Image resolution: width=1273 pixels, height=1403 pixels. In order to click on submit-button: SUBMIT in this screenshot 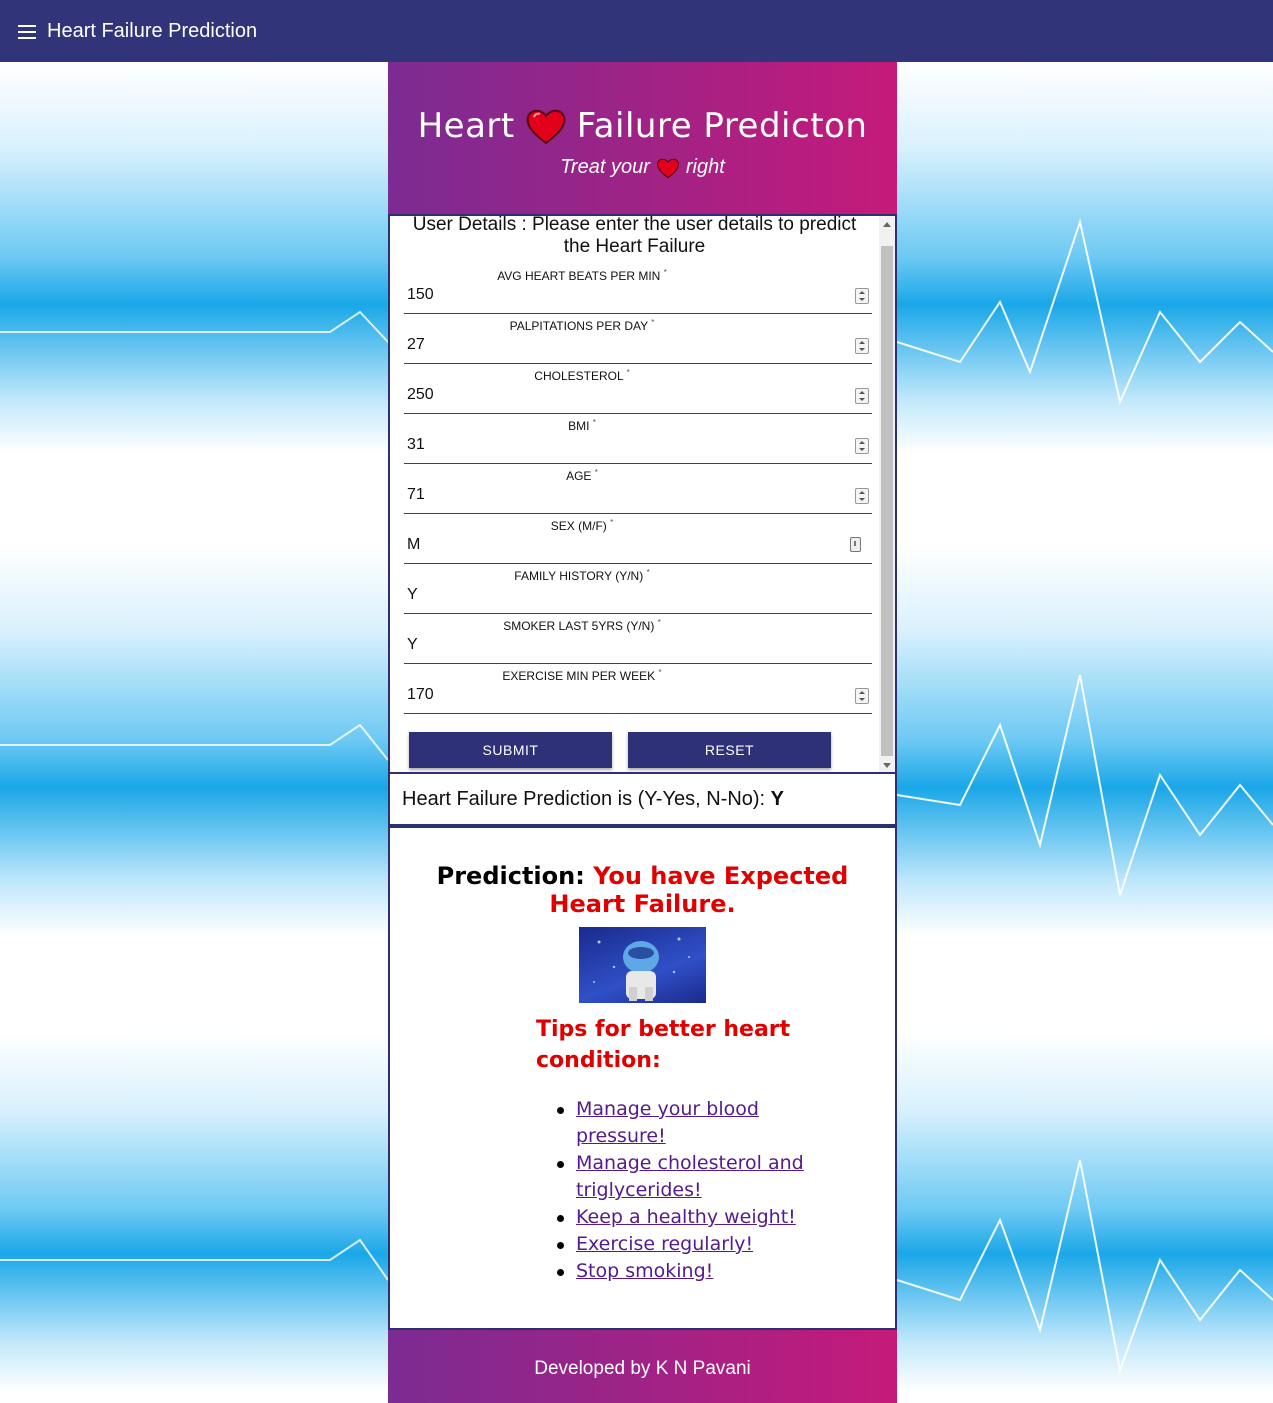, I will do `click(510, 750)`.